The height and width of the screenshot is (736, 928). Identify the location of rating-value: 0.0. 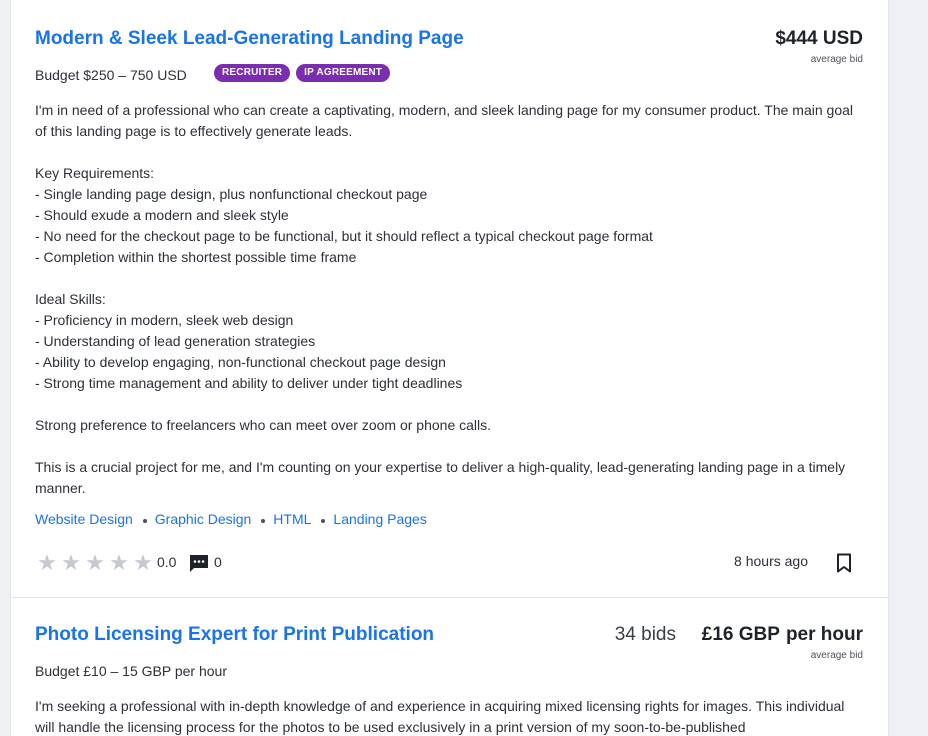
(167, 562).